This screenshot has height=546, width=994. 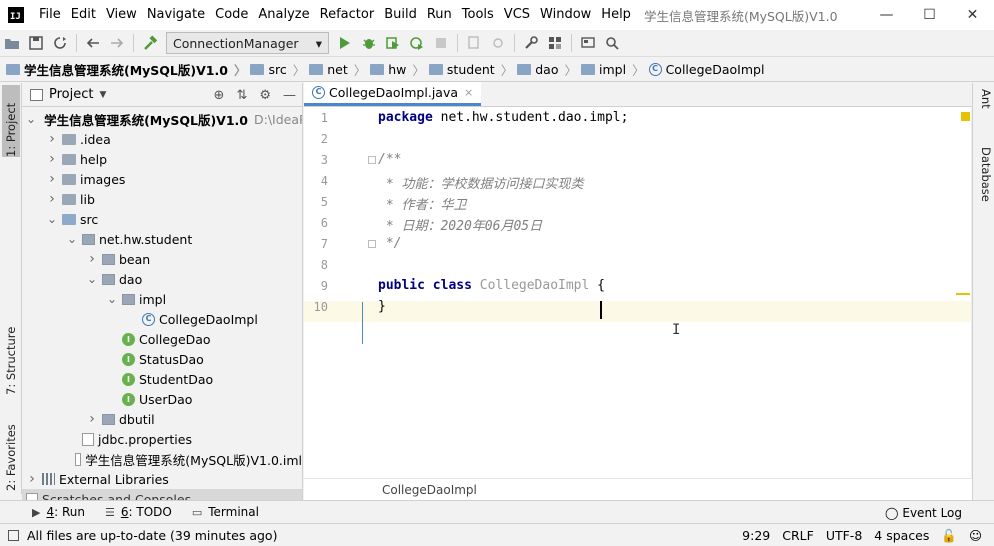 I want to click on tree-item: › help, so click(x=162, y=159).